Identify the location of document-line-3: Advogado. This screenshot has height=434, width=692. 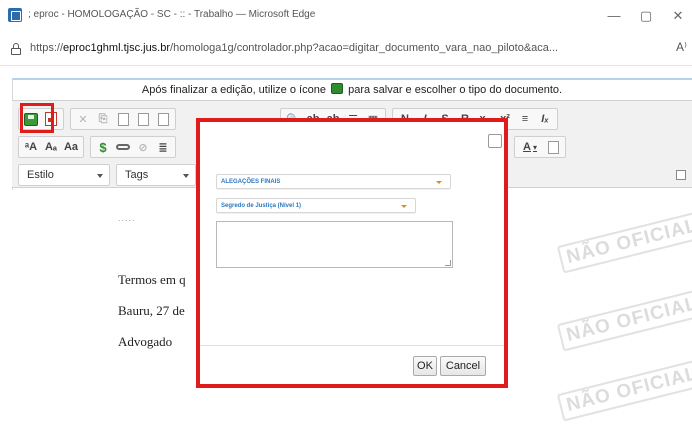
(145, 341).